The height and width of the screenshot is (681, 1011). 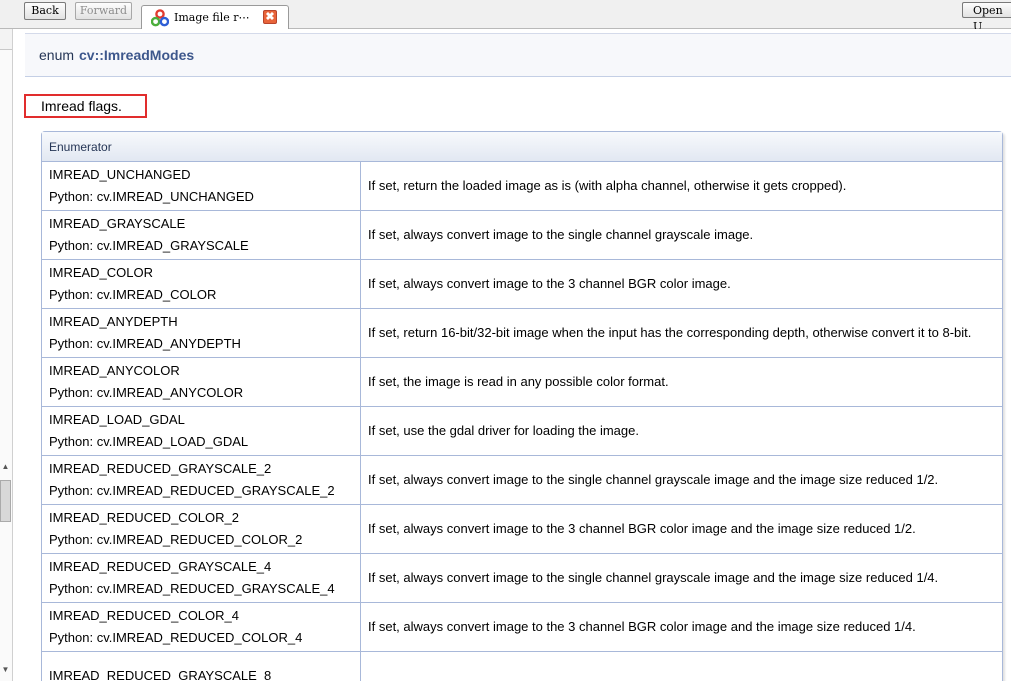 What do you see at coordinates (986, 17) in the screenshot?
I see `open-url-button: Open U` at bounding box center [986, 17].